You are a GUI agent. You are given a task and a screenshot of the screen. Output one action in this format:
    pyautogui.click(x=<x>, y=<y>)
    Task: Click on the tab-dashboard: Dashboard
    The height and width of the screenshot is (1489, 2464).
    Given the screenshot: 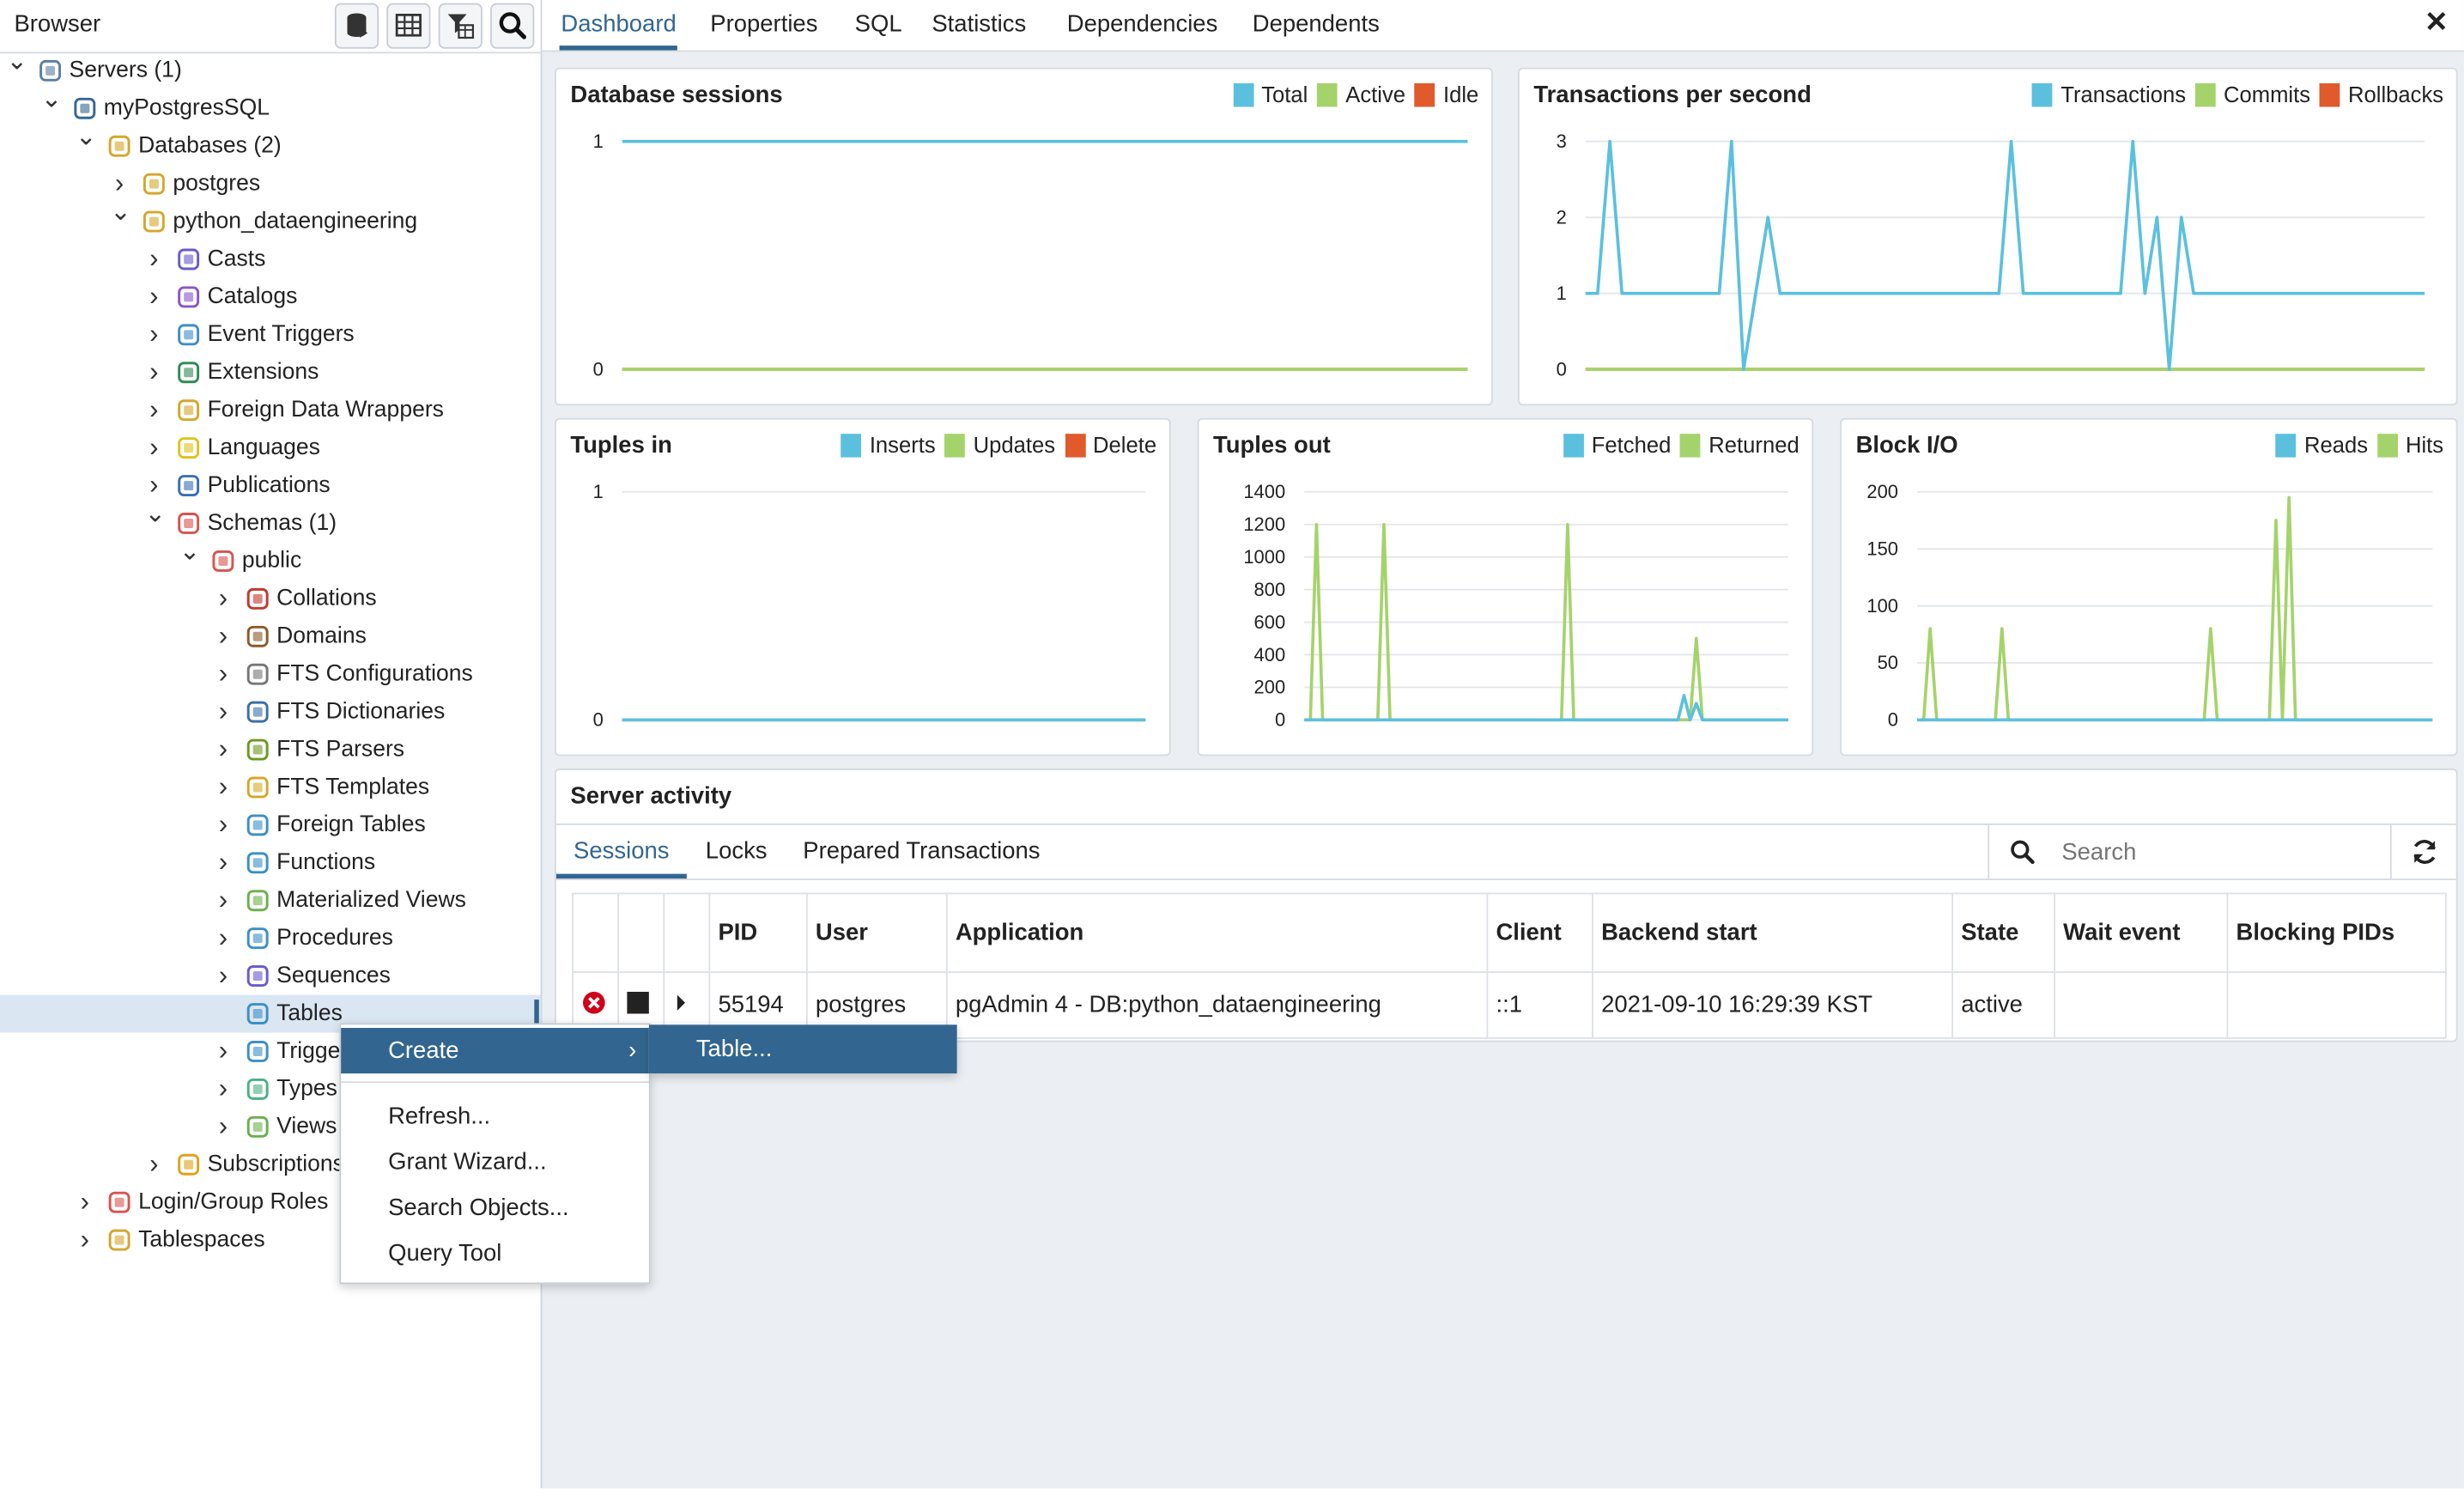 What is the action you would take?
    pyautogui.click(x=618, y=25)
    